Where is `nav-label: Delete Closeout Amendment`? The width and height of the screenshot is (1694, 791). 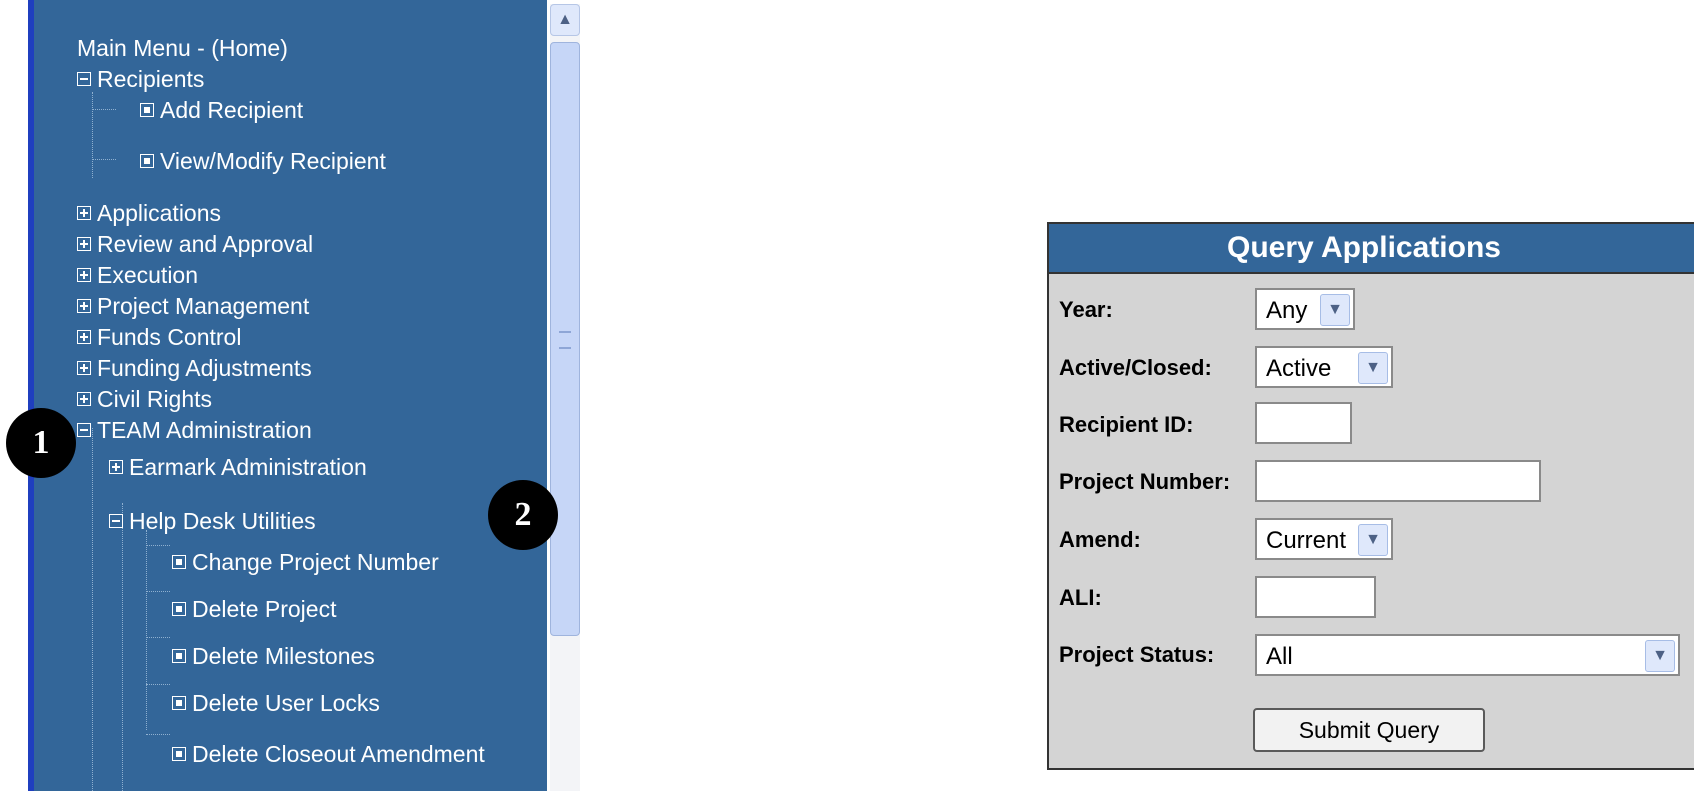
nav-label: Delete Closeout Amendment is located at coordinates (338, 754).